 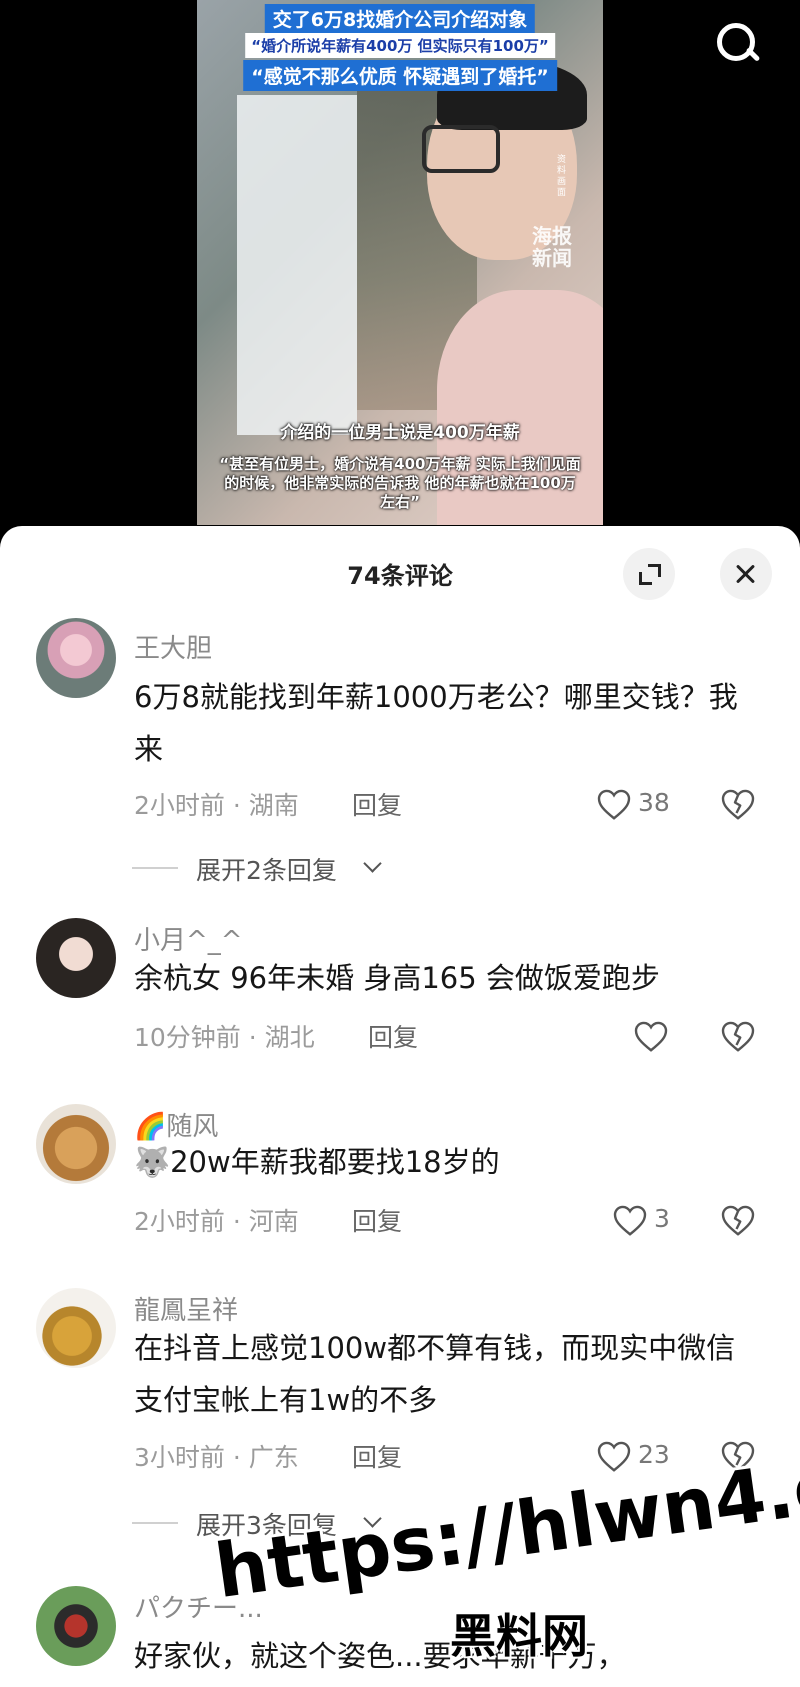 What do you see at coordinates (654, 1454) in the screenshot?
I see `like-count: 23` at bounding box center [654, 1454].